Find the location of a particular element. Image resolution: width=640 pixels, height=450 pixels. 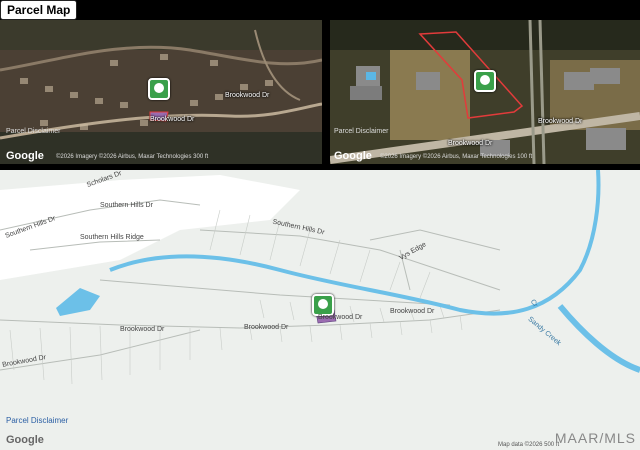

maar-mls-watermark: MAAR/MLS is located at coordinates (595, 438).